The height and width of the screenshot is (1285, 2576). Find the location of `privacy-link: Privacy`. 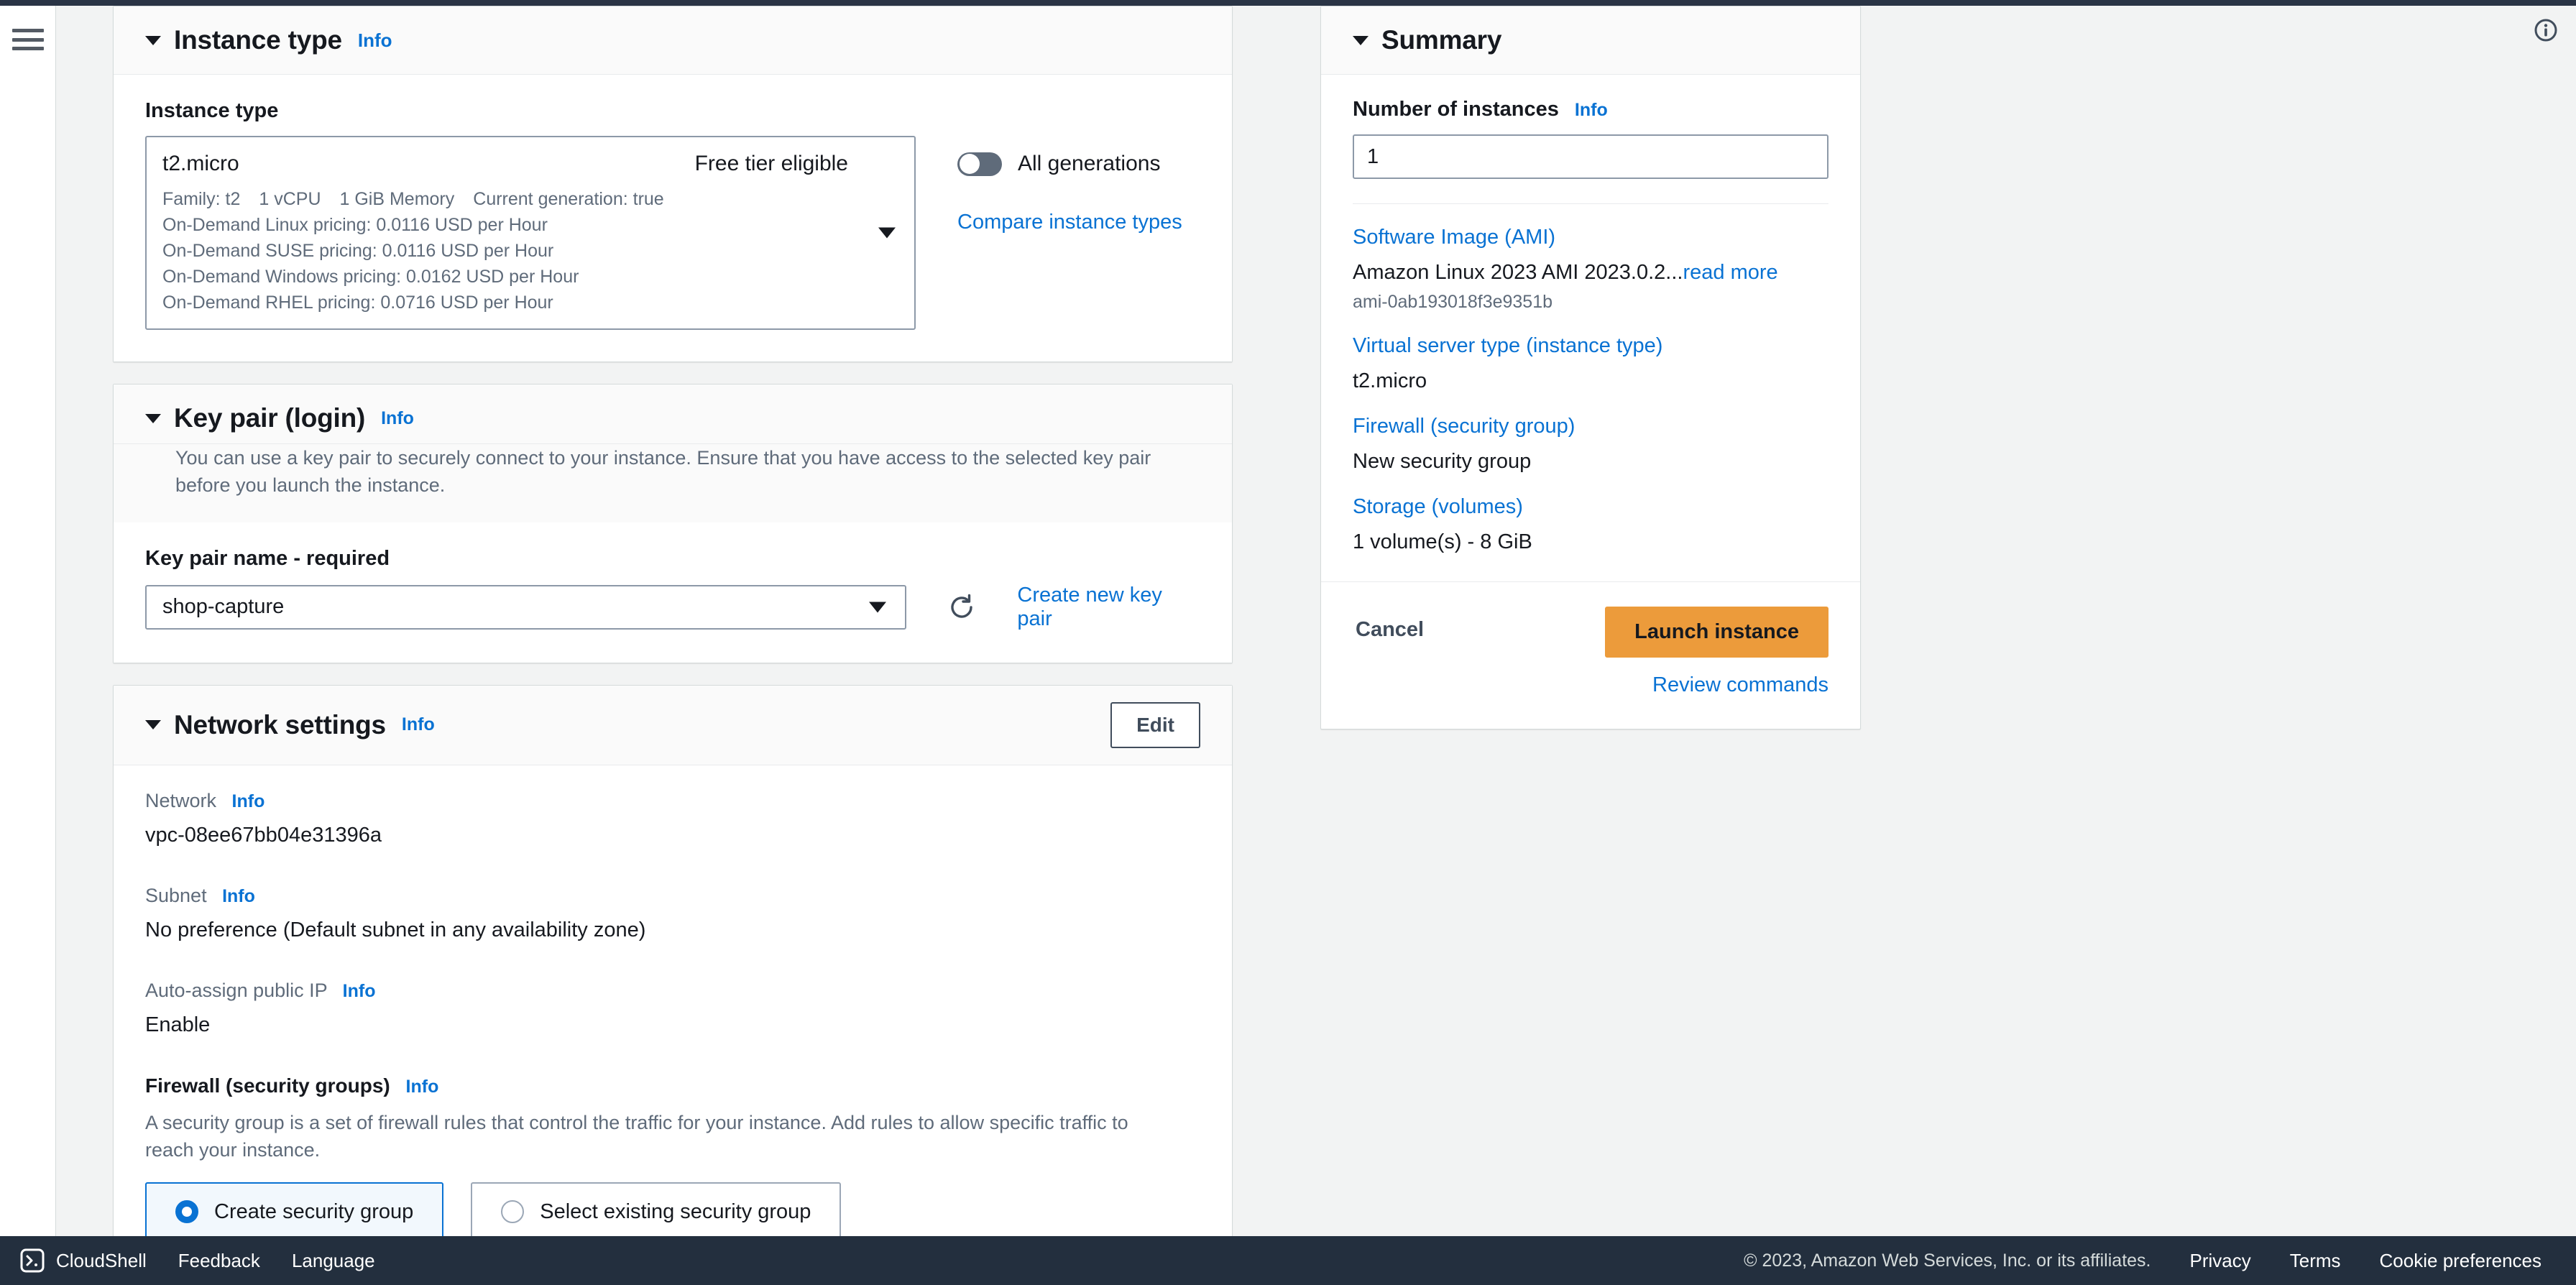

privacy-link: Privacy is located at coordinates (2220, 1261).